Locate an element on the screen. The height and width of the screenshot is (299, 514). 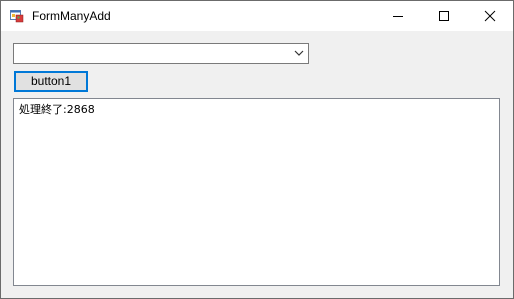
output-text: 処理終了:2868 is located at coordinates (57, 109).